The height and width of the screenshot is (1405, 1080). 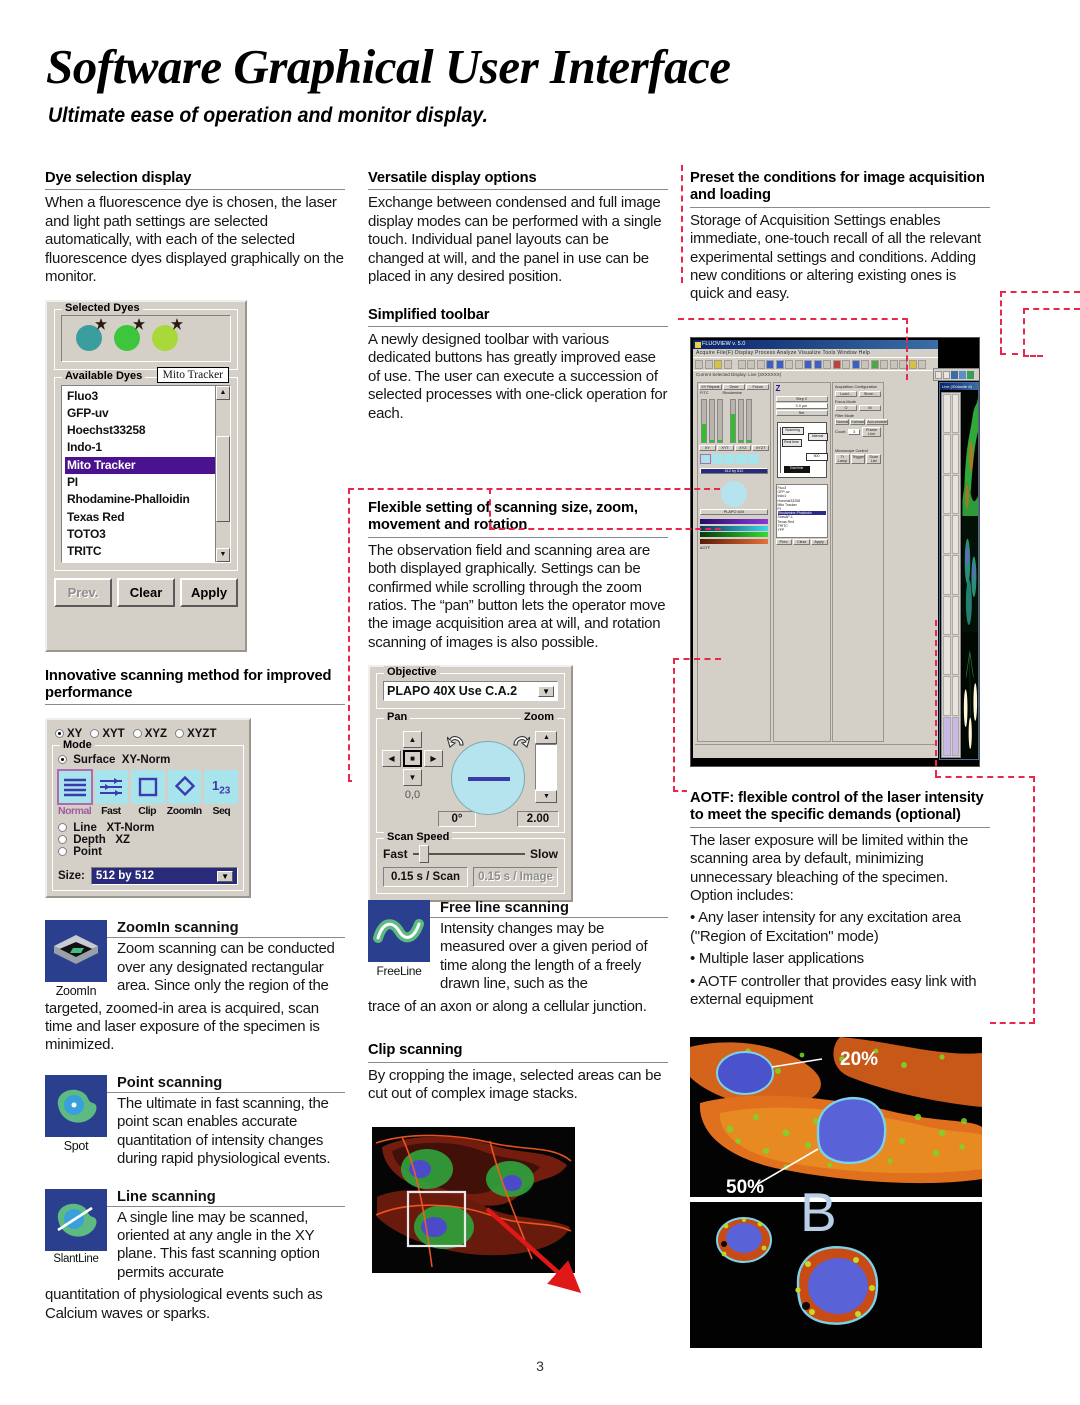 I want to click on rotate-left-icon, so click(x=457, y=740).